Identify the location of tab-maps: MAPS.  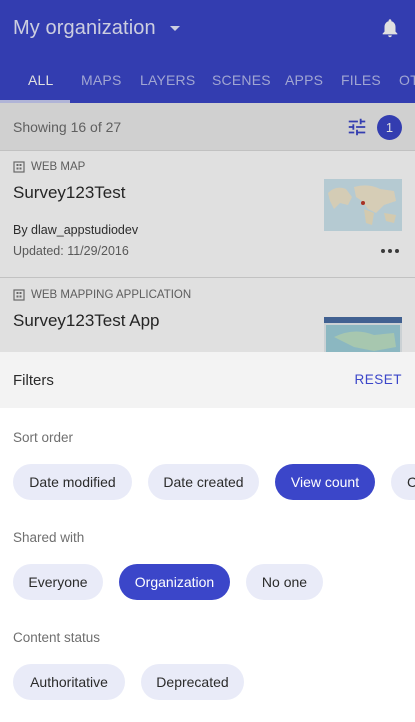
(101, 84).